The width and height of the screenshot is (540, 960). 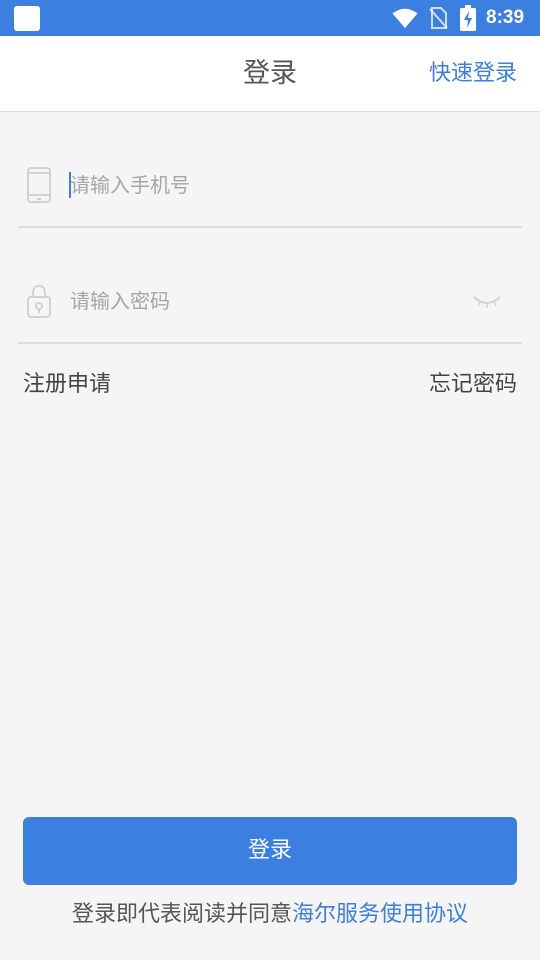 What do you see at coordinates (468, 18) in the screenshot?
I see `battery-charging-icon` at bounding box center [468, 18].